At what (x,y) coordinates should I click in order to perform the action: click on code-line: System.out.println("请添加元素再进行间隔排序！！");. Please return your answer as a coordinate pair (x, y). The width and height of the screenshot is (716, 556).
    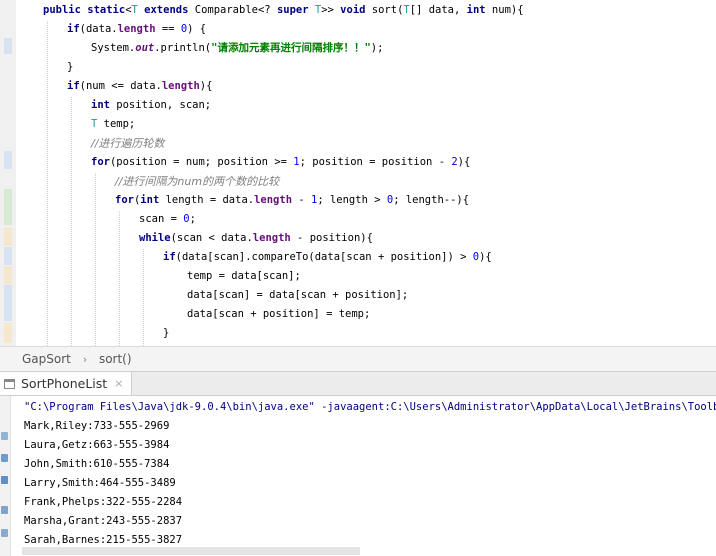
    Looking at the image, I should click on (237, 48).